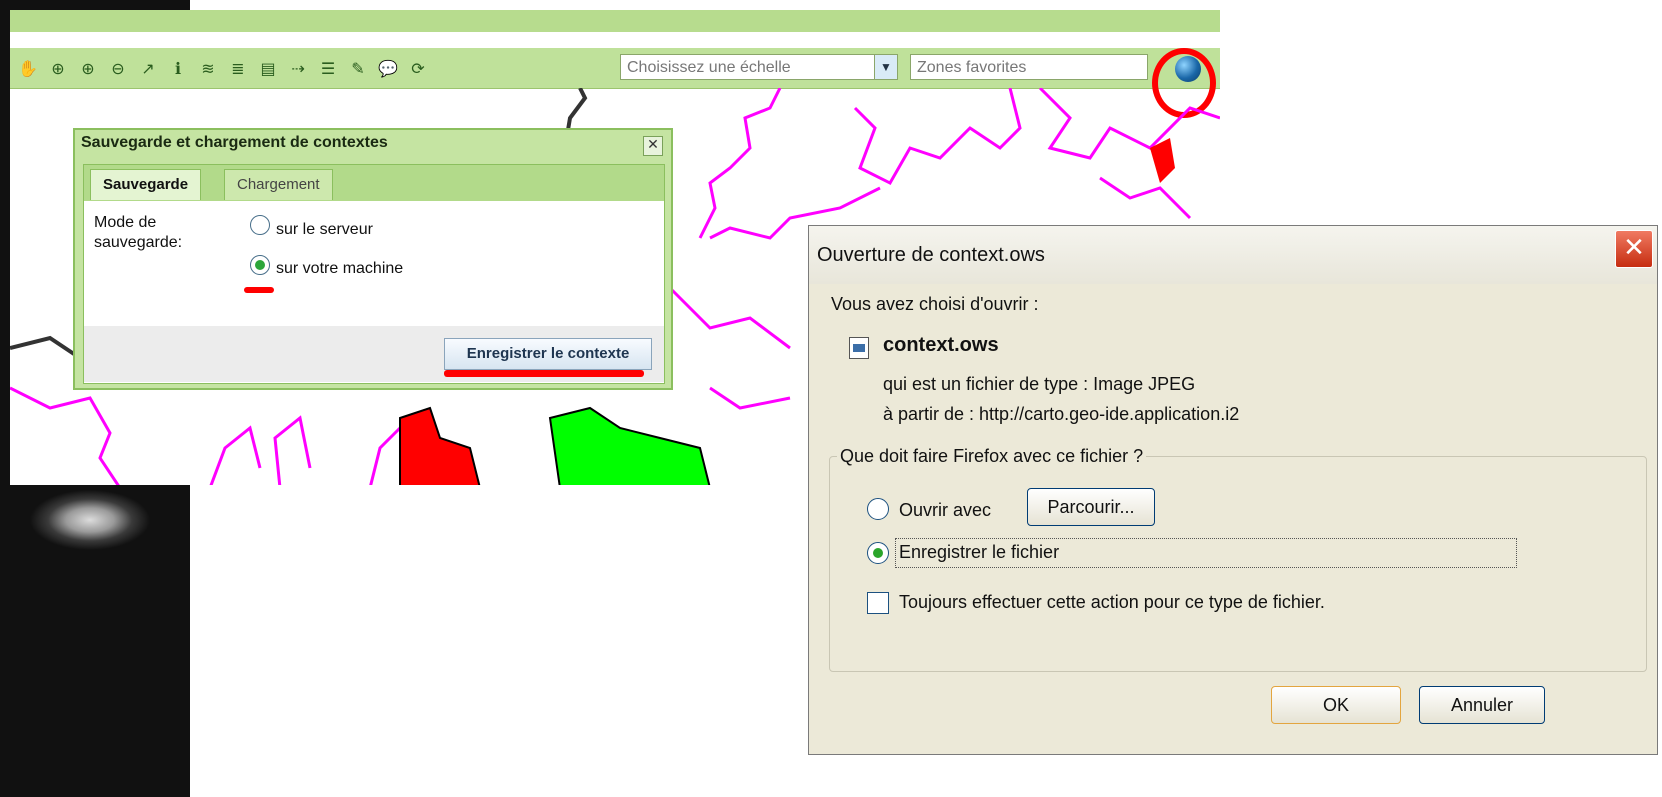 Image resolution: width=1662 pixels, height=797 pixels. Describe the element at coordinates (1482, 705) in the screenshot. I see `cancel-button: Annuler` at that location.